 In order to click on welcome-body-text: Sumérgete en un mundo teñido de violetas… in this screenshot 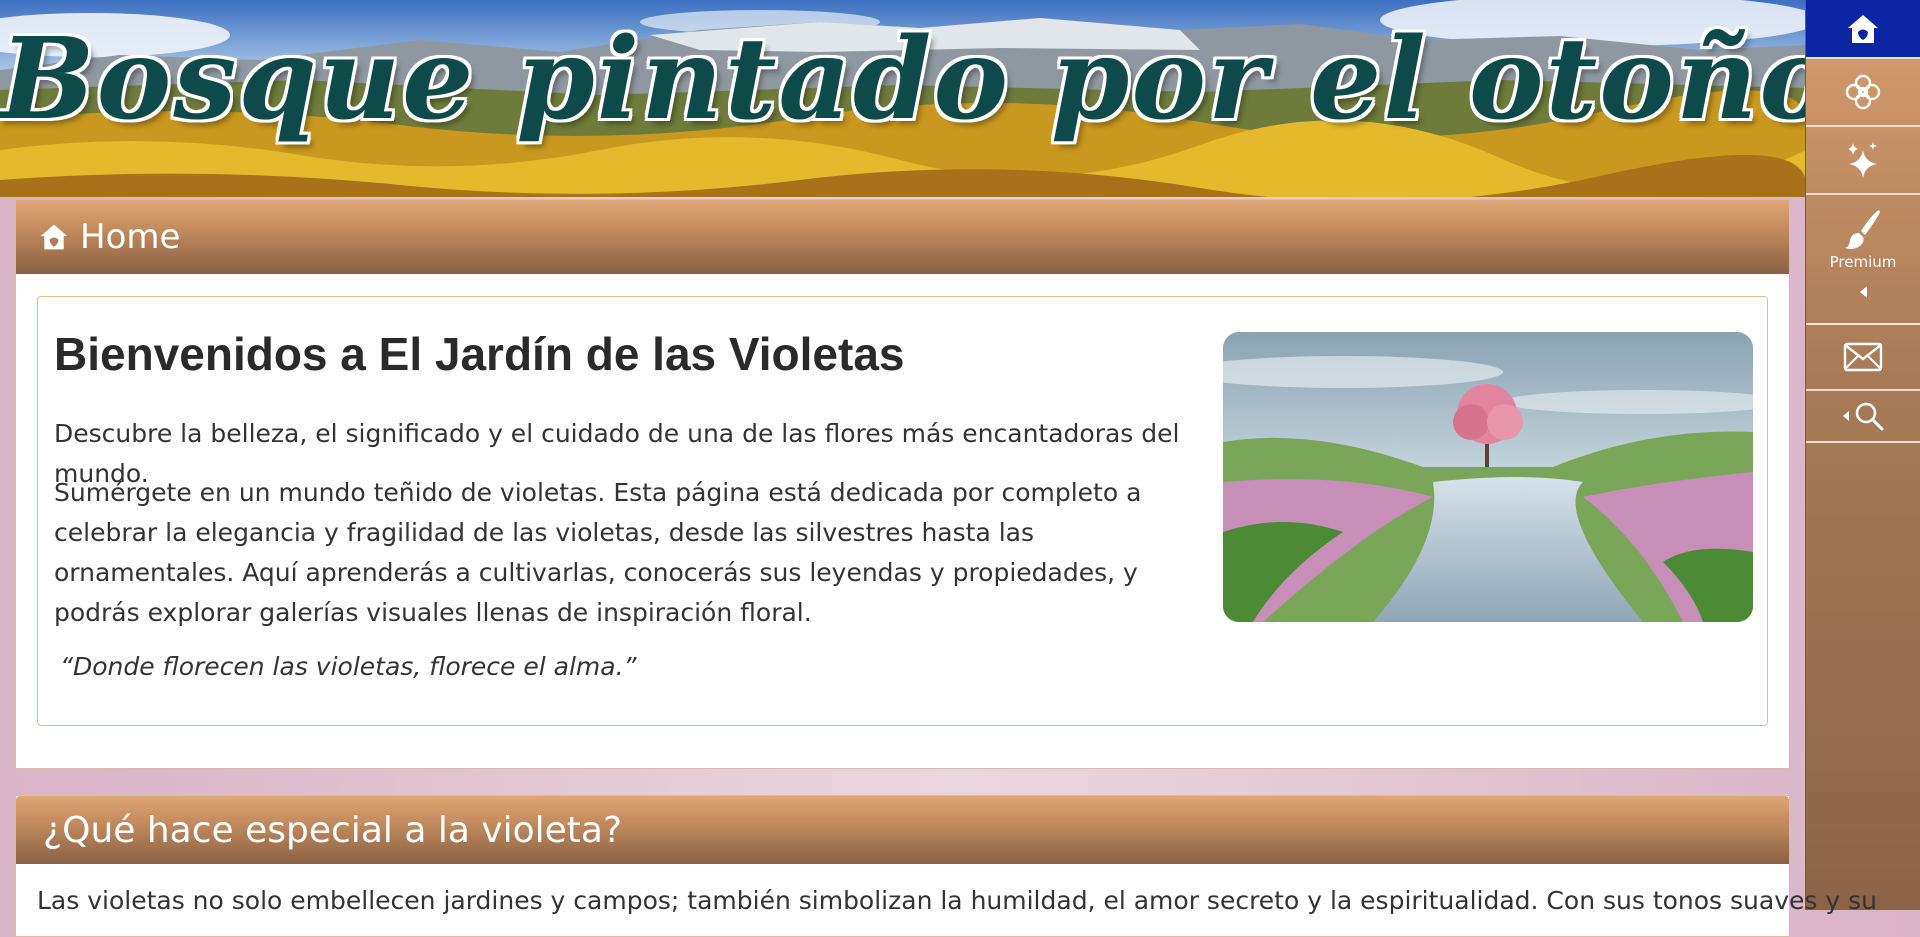, I will do `click(598, 552)`.